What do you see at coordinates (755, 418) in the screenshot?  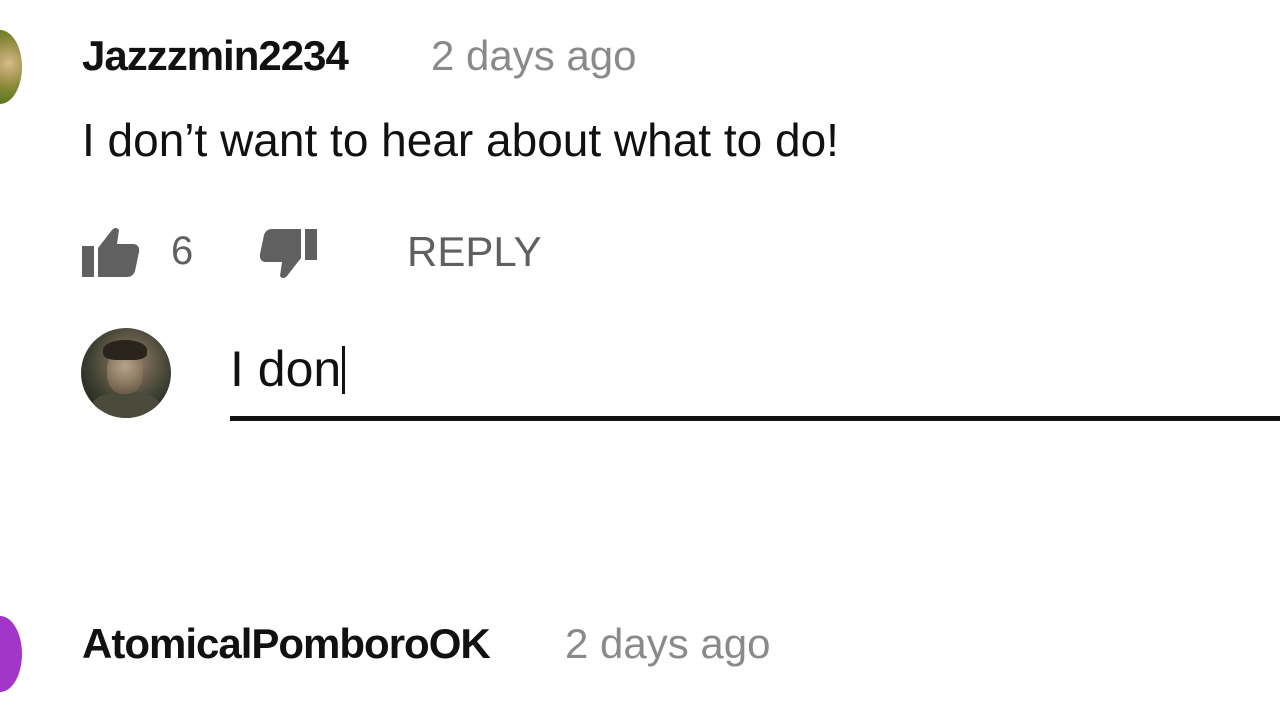 I see `reply-input-underline` at bounding box center [755, 418].